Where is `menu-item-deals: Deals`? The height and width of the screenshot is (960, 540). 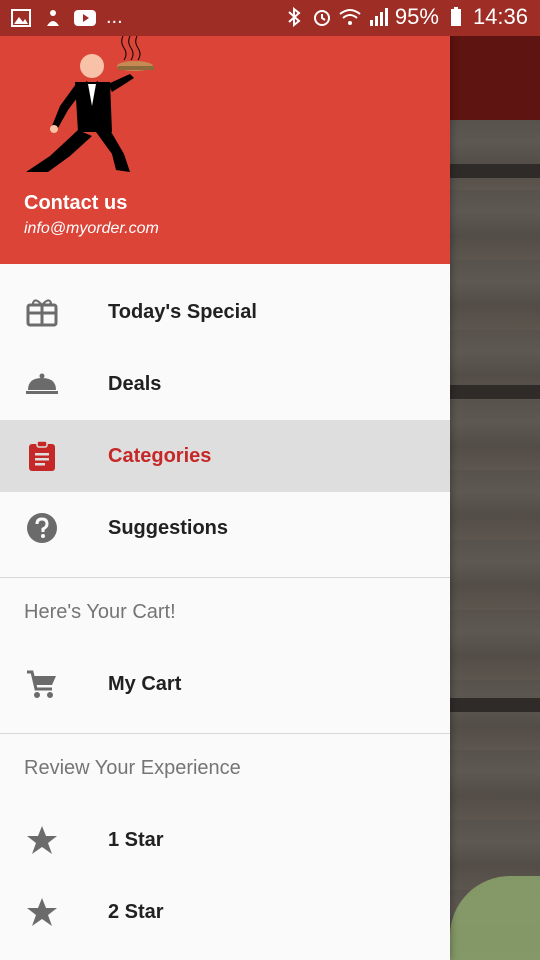 menu-item-deals: Deals is located at coordinates (225, 384).